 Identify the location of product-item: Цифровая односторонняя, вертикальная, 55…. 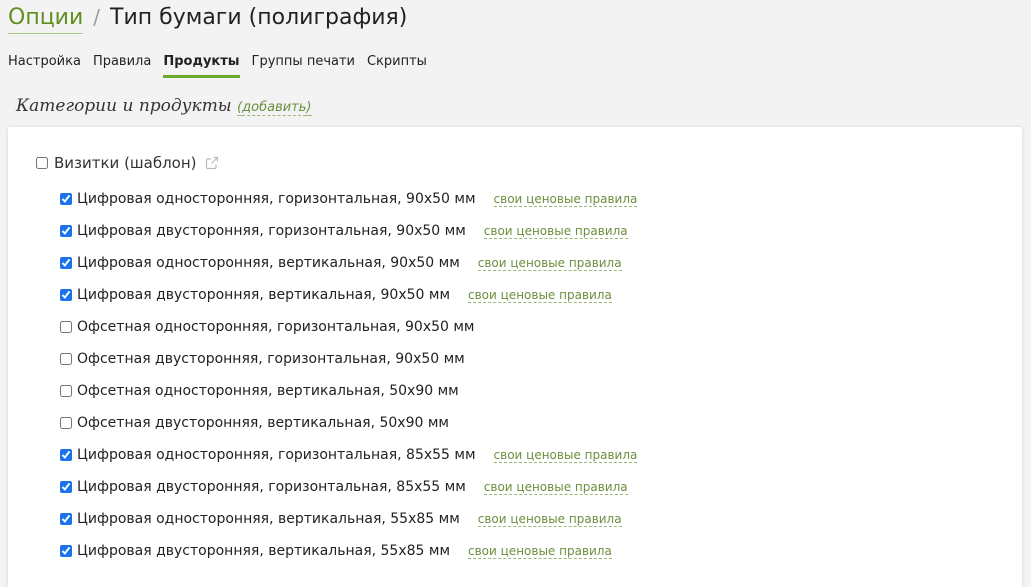
(348, 519).